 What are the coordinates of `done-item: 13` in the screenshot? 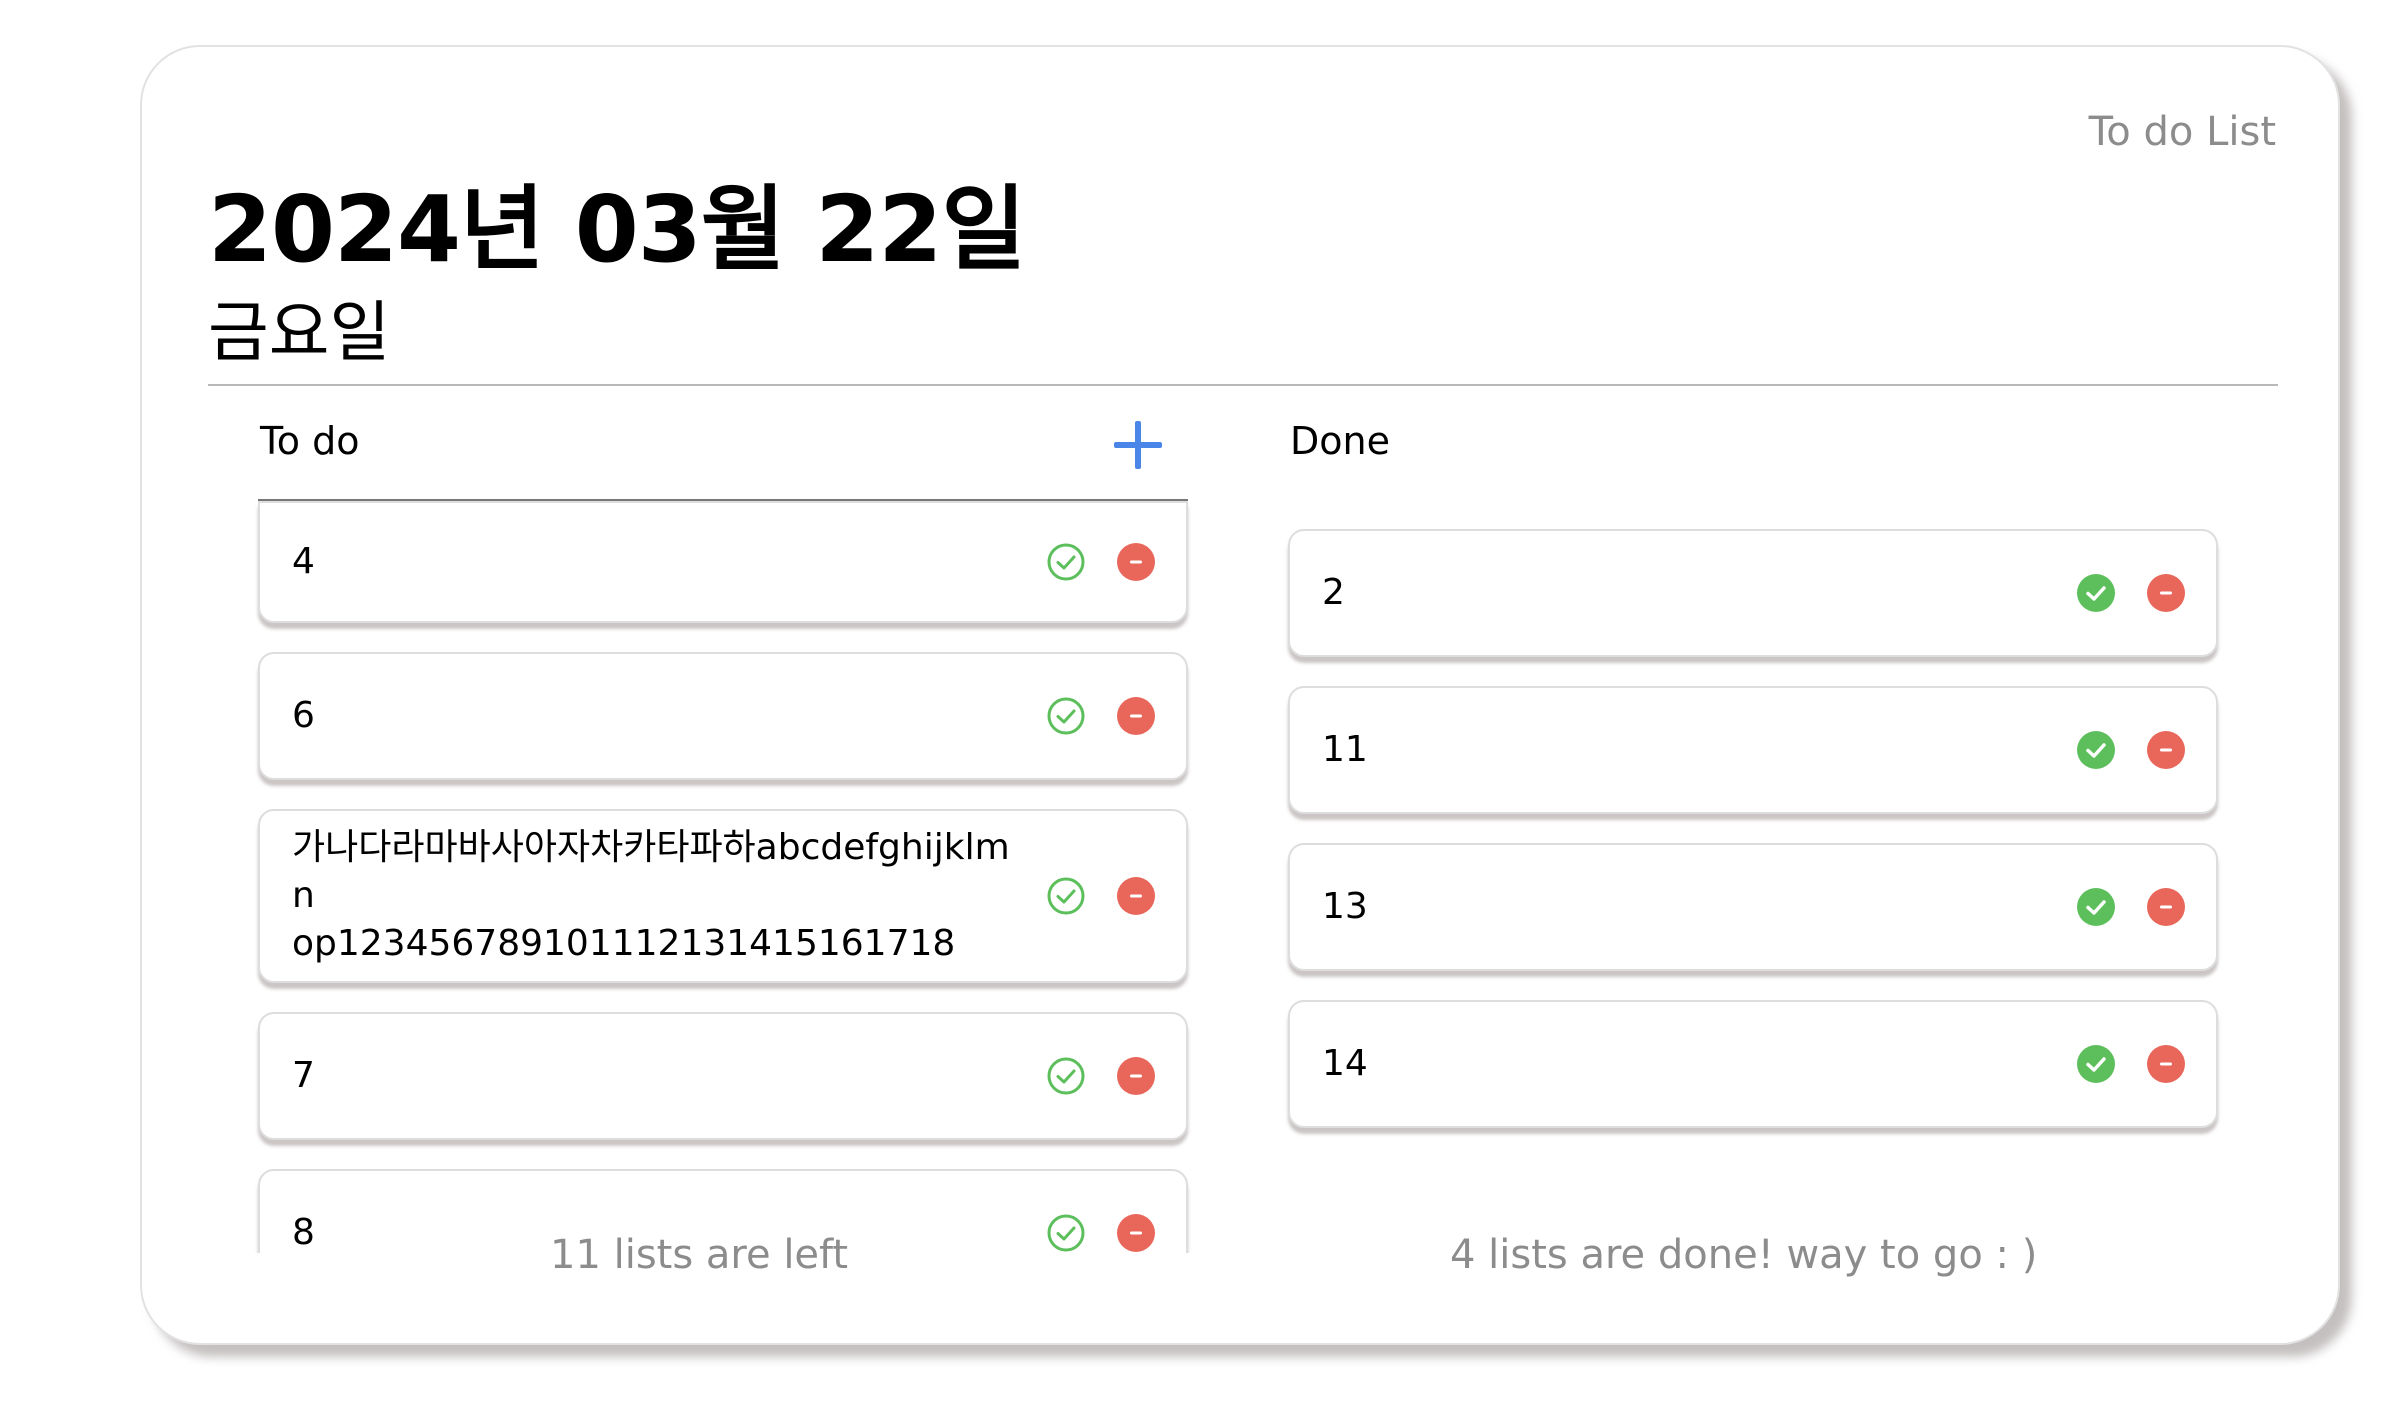 It's located at (1753, 907).